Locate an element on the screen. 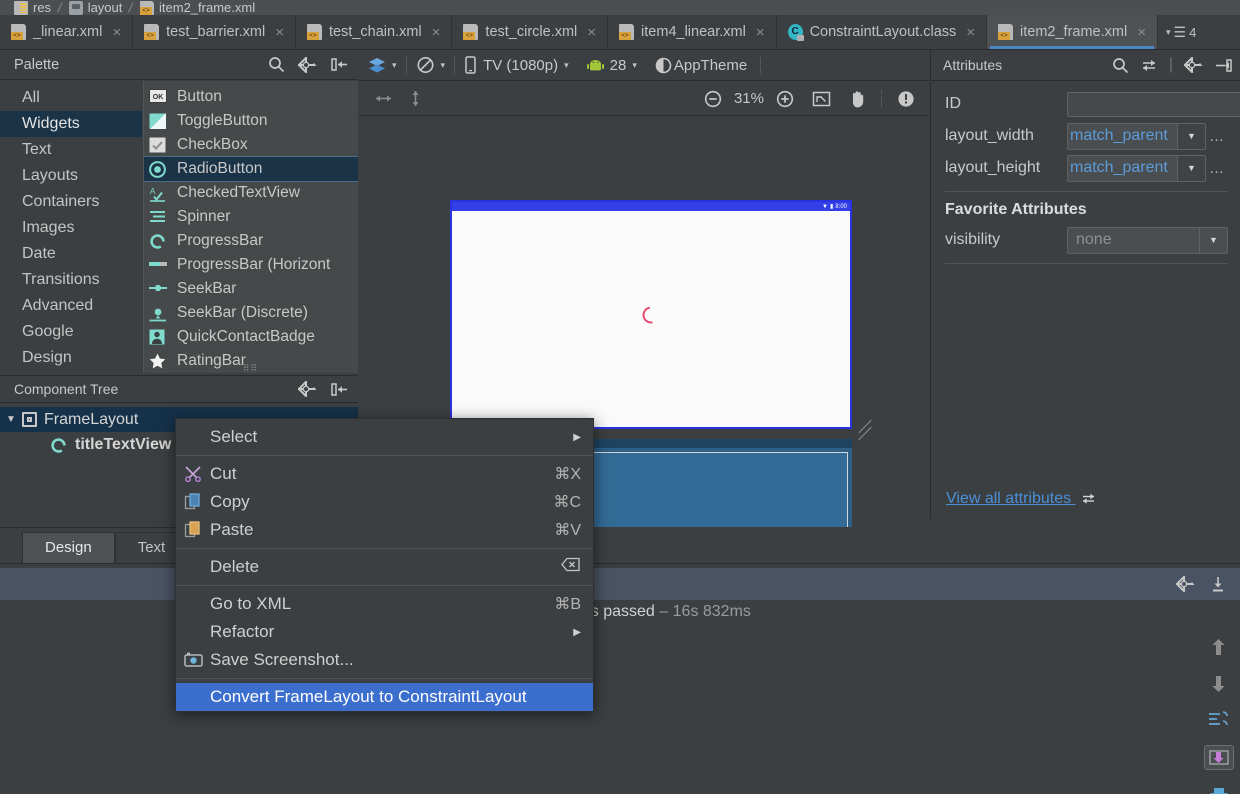 The image size is (1240, 794). palette-category-images: Images is located at coordinates (71, 228).